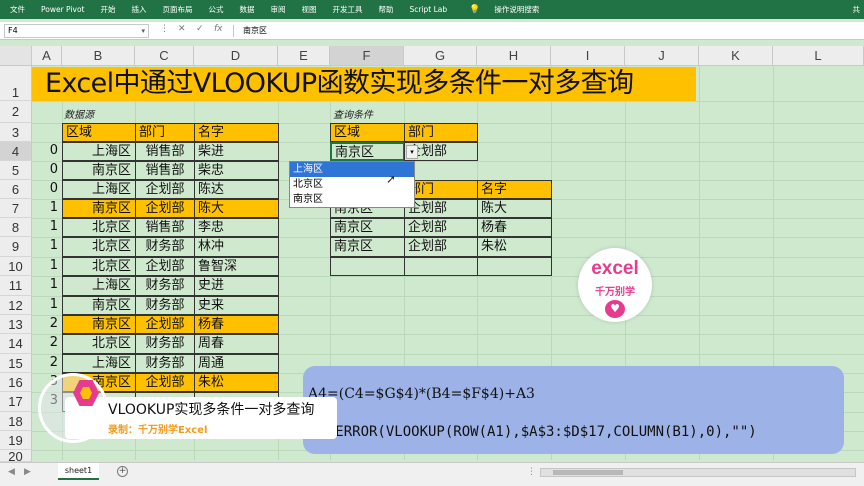 This screenshot has height=486, width=864. Describe the element at coordinates (236, 56) in the screenshot. I see `column-header-d: D` at that location.